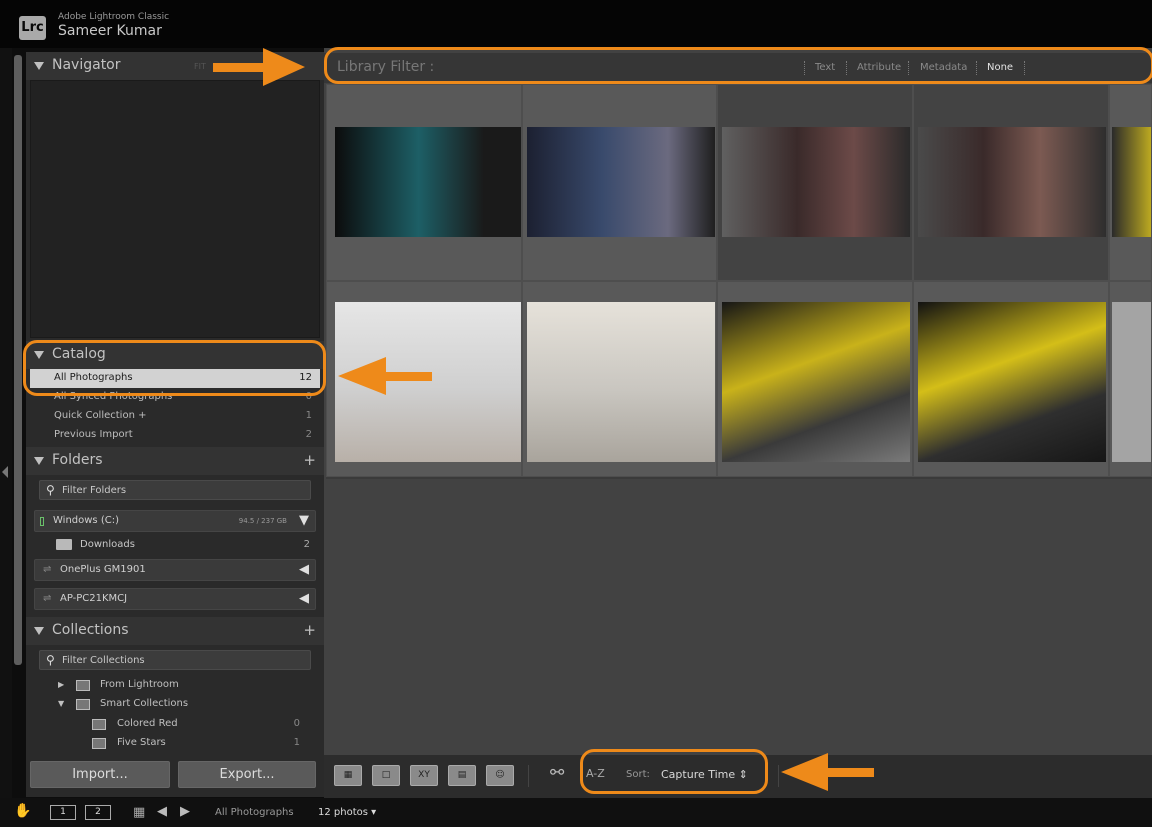  I want to click on filter-folders-input: ⚲ Filter Folders, so click(175, 490).